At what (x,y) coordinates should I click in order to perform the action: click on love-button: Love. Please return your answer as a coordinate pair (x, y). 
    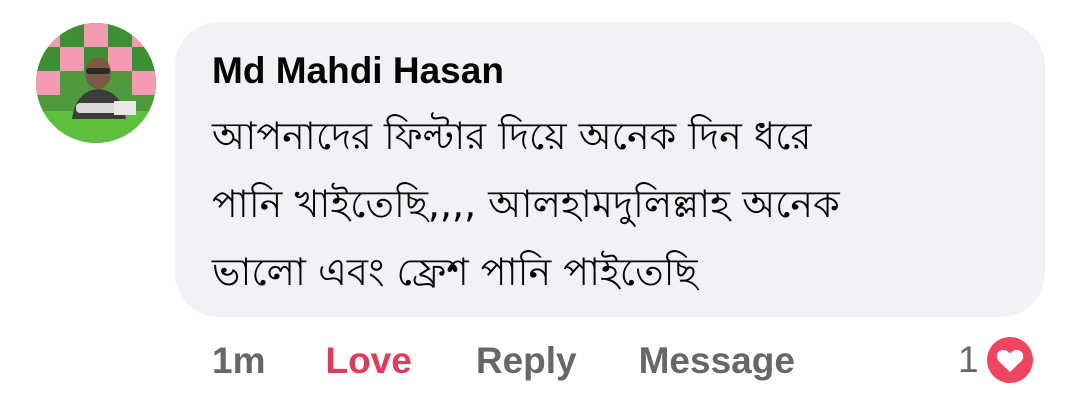
    Looking at the image, I should click on (368, 361).